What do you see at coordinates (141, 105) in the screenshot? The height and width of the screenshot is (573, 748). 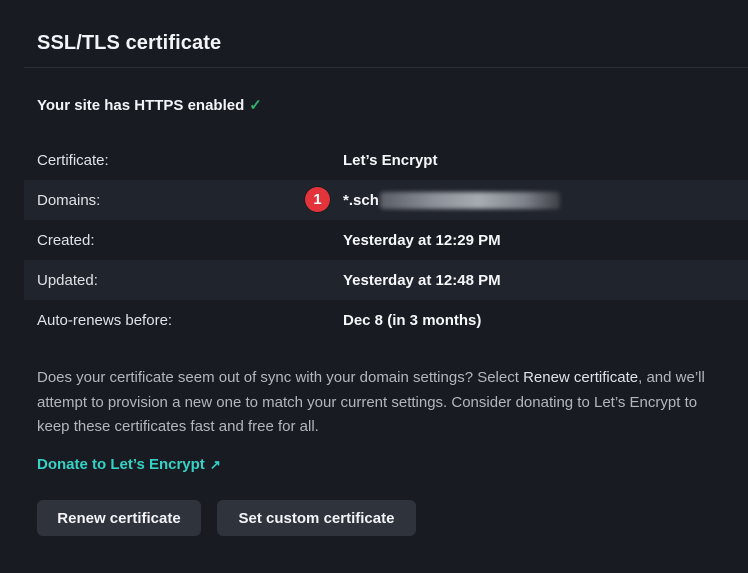 I see `https-status-text: Your site has HTTPS enabled` at bounding box center [141, 105].